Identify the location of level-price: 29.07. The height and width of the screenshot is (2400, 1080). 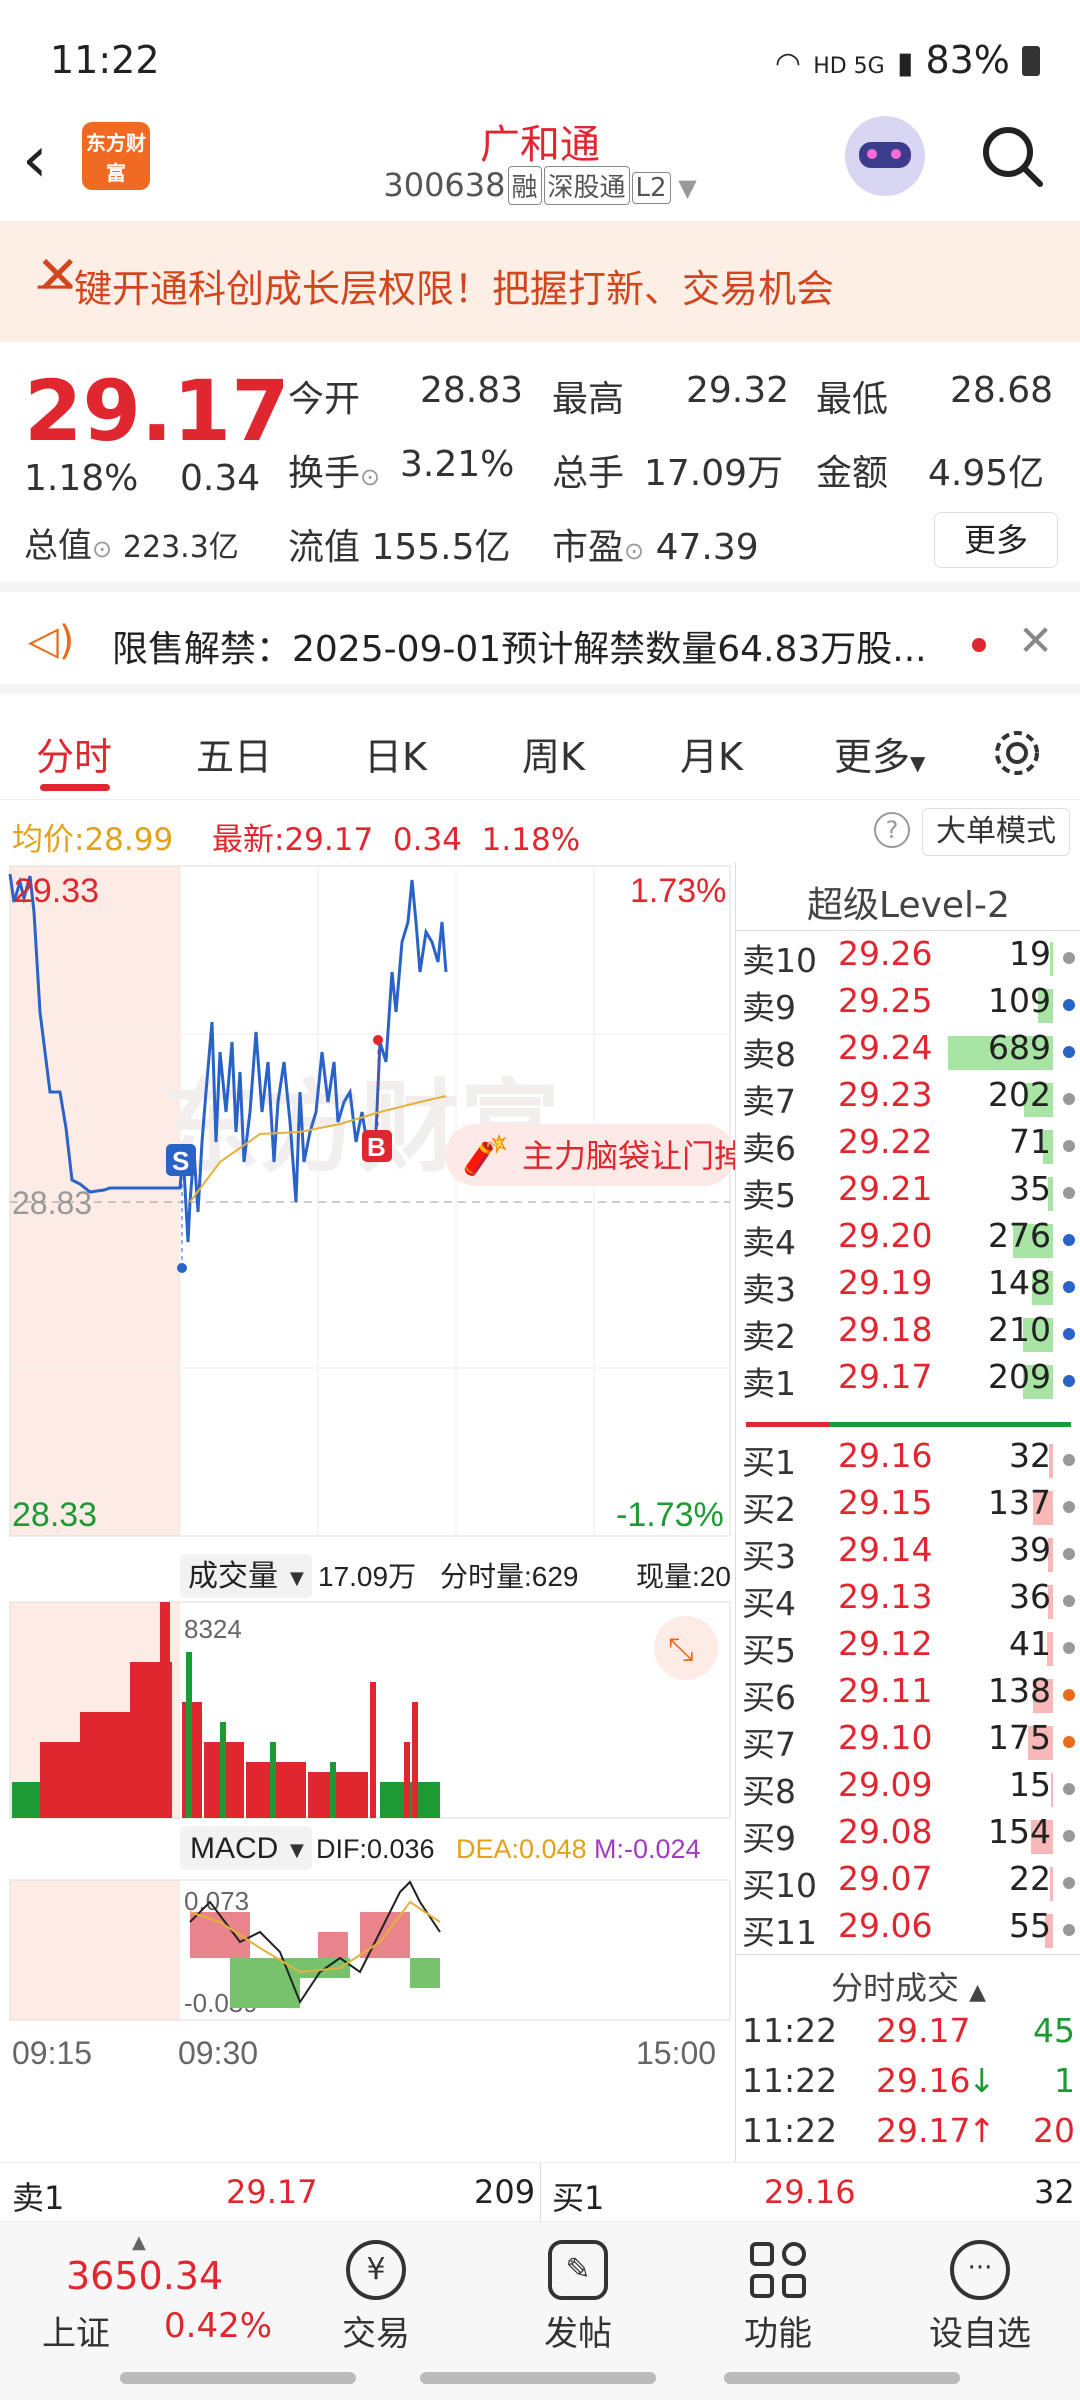
(885, 1878).